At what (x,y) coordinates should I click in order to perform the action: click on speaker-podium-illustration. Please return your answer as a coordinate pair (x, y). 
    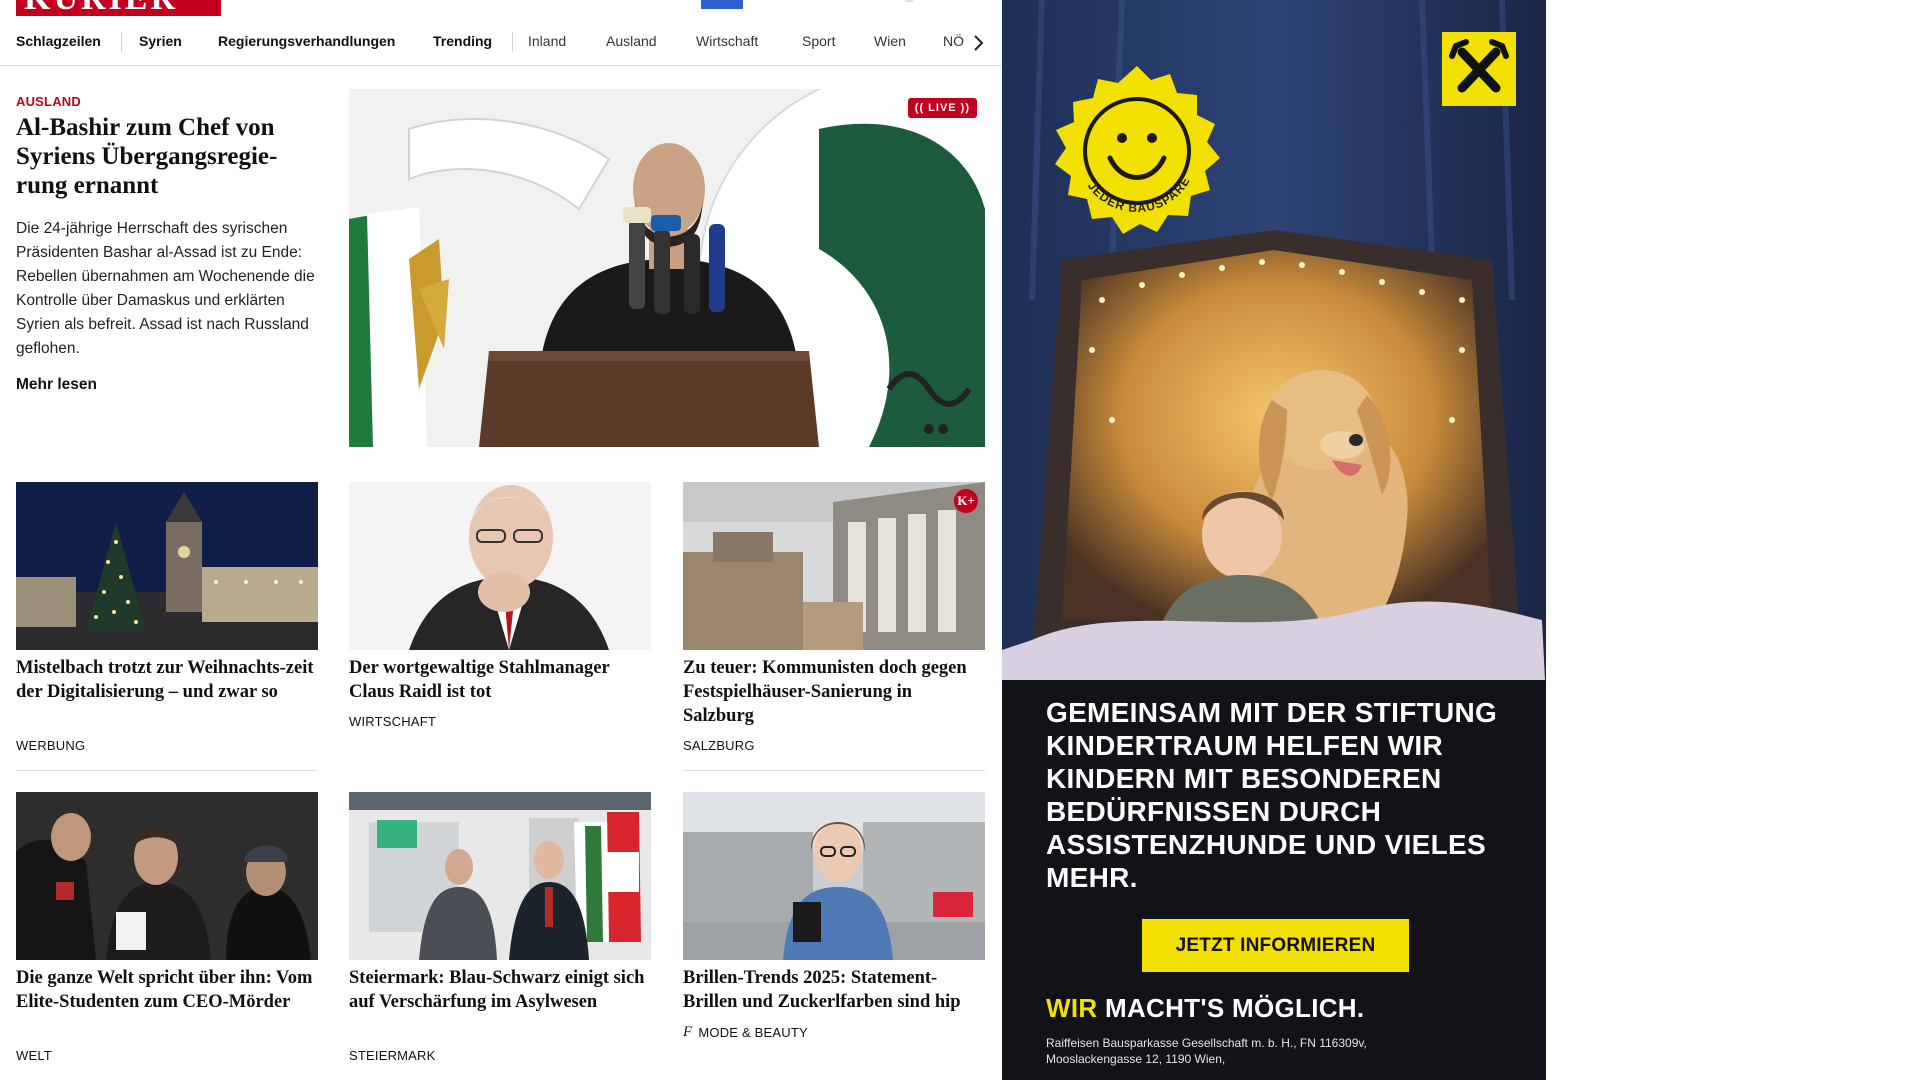
    Looking at the image, I should click on (667, 268).